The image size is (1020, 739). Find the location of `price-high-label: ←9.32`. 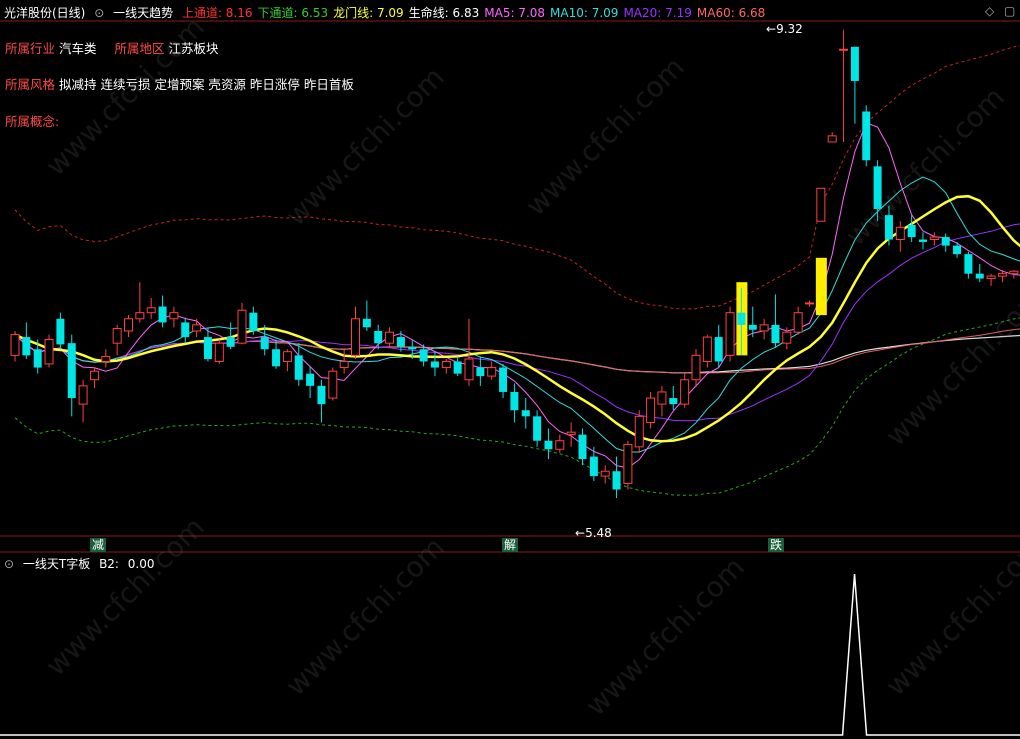

price-high-label: ←9.32 is located at coordinates (784, 29).